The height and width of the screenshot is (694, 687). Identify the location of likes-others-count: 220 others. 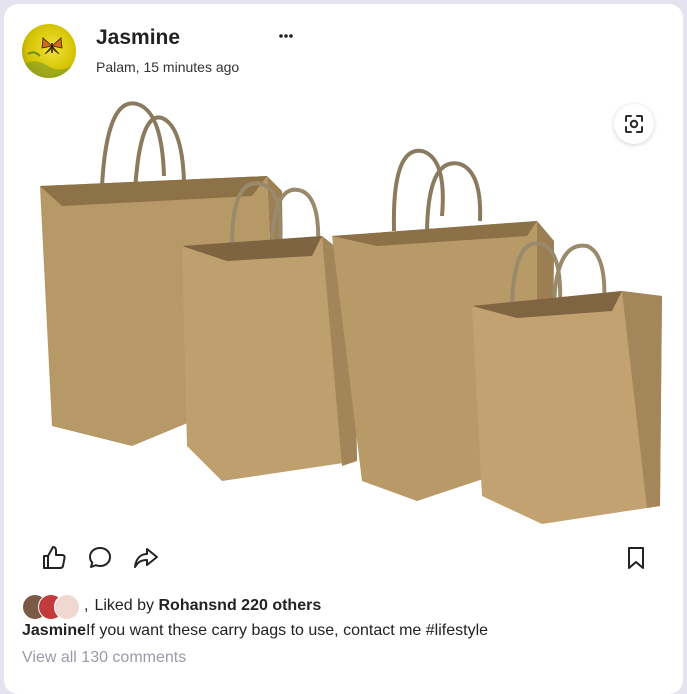
(281, 606).